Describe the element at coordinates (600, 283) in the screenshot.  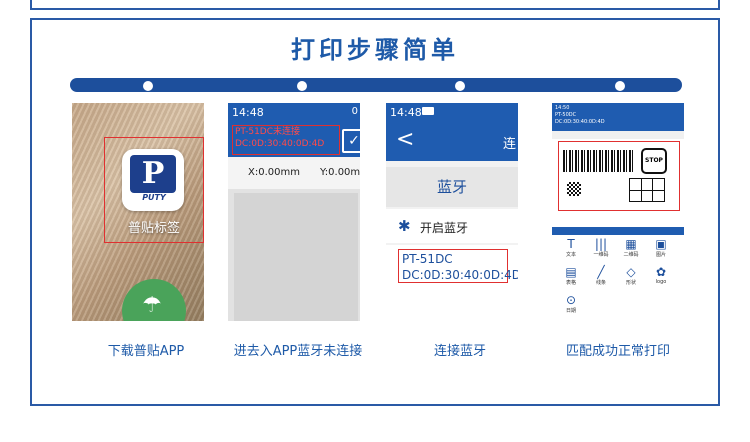
I see `tool-label: 线条` at that location.